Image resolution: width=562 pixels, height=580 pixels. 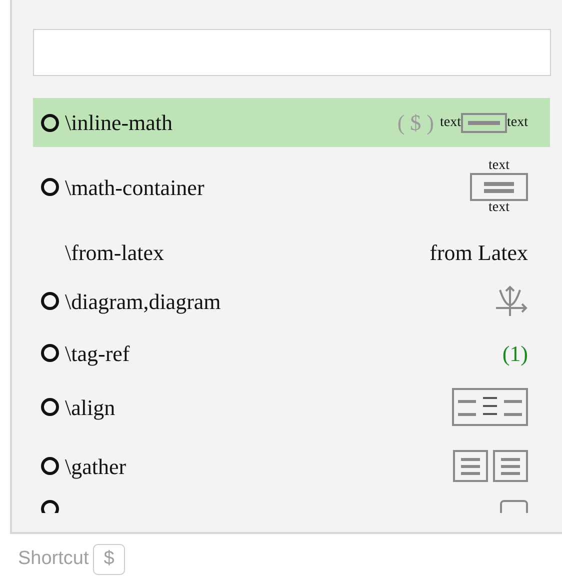 What do you see at coordinates (291, 407) in the screenshot?
I see `menu-row: \align` at bounding box center [291, 407].